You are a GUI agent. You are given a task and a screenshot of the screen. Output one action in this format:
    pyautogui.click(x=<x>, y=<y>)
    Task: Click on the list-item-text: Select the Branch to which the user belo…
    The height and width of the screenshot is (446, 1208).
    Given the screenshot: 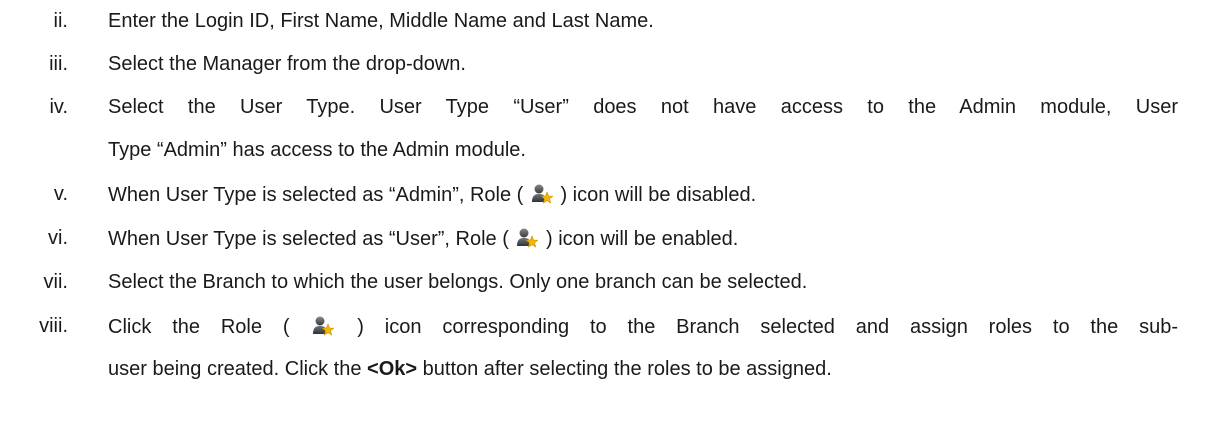 What is the action you would take?
    pyautogui.click(x=458, y=282)
    